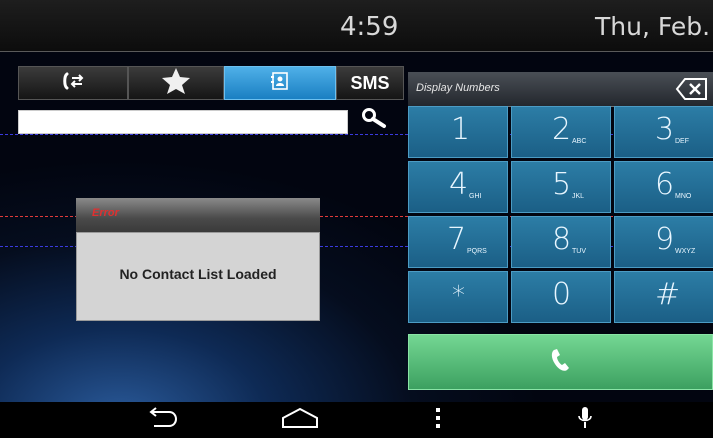 The width and height of the screenshot is (713, 438). Describe the element at coordinates (560, 89) in the screenshot. I see `number-display: Display Numbers` at that location.